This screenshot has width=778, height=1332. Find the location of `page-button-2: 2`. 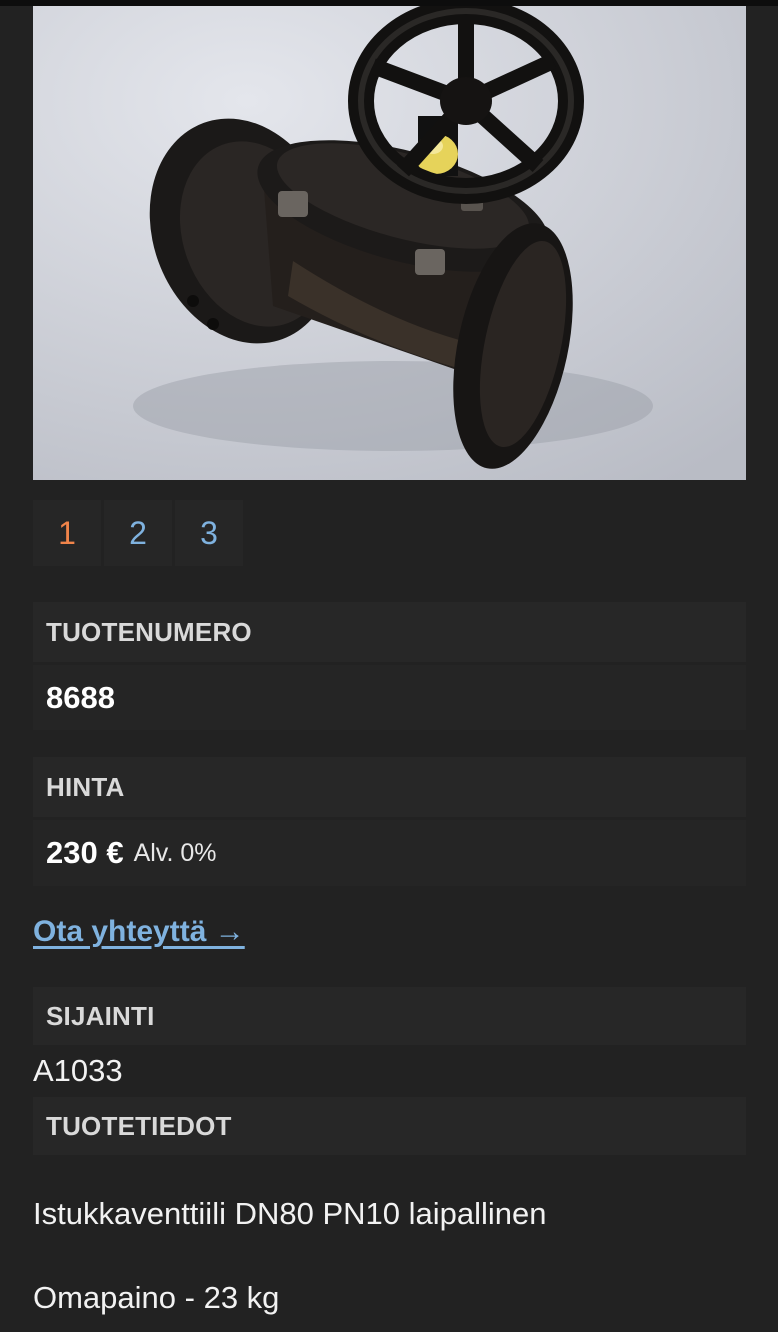

page-button-2: 2 is located at coordinates (138, 533).